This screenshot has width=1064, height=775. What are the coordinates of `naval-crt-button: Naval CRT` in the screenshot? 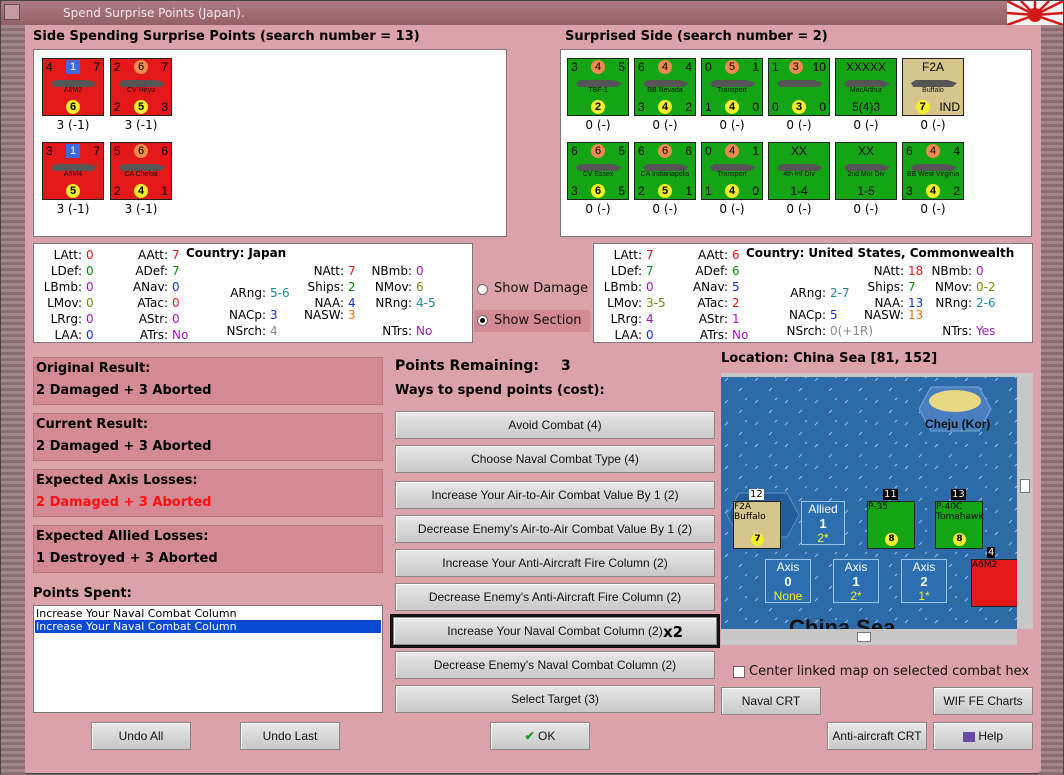 It's located at (771, 701).